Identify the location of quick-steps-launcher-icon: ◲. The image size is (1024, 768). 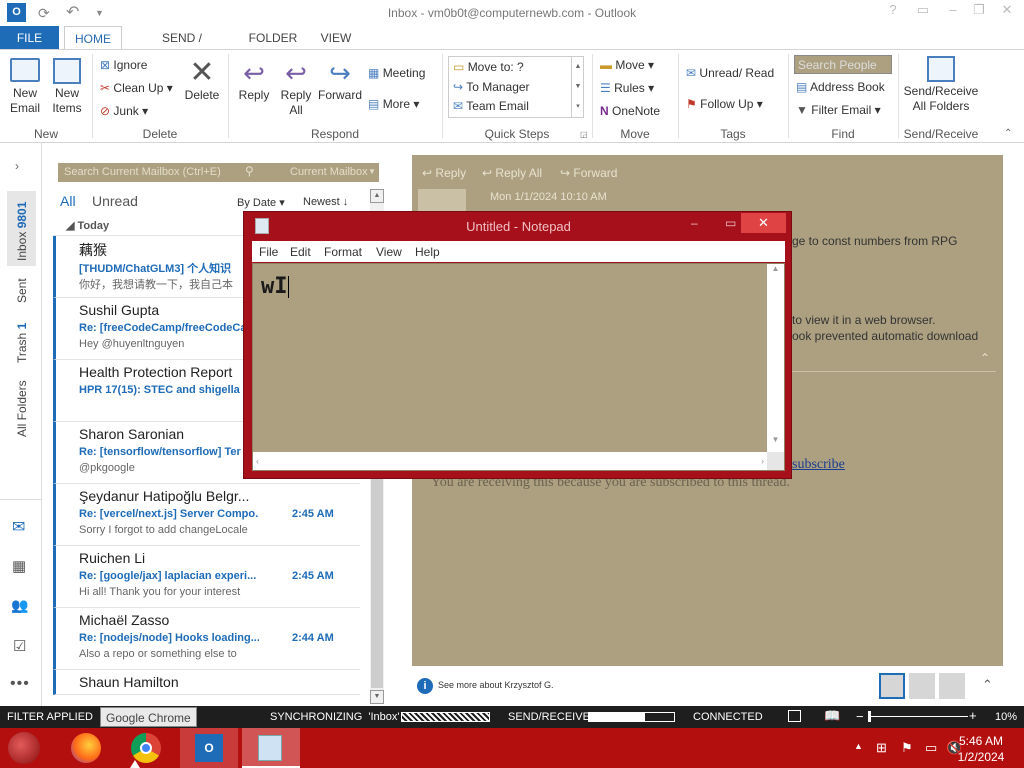
(584, 134).